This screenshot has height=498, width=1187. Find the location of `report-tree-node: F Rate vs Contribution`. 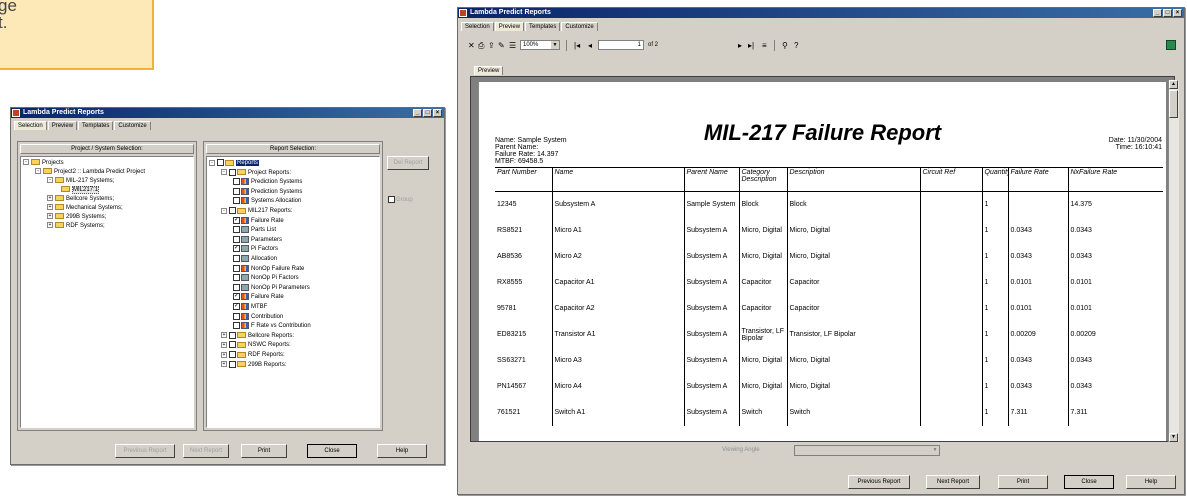

report-tree-node: F Rate vs Contribution is located at coordinates (272, 326).